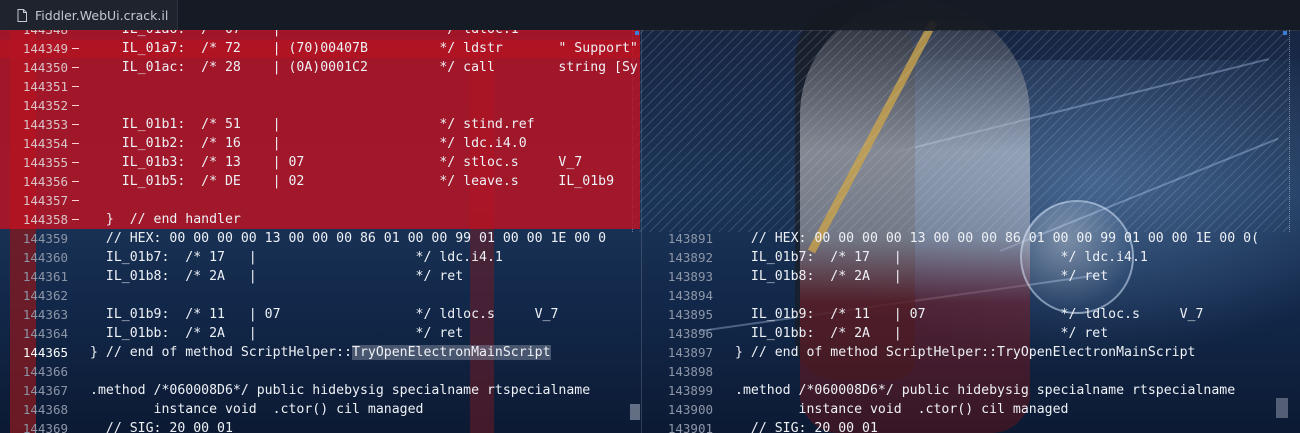  I want to click on line-number: 144351, so click(45, 86).